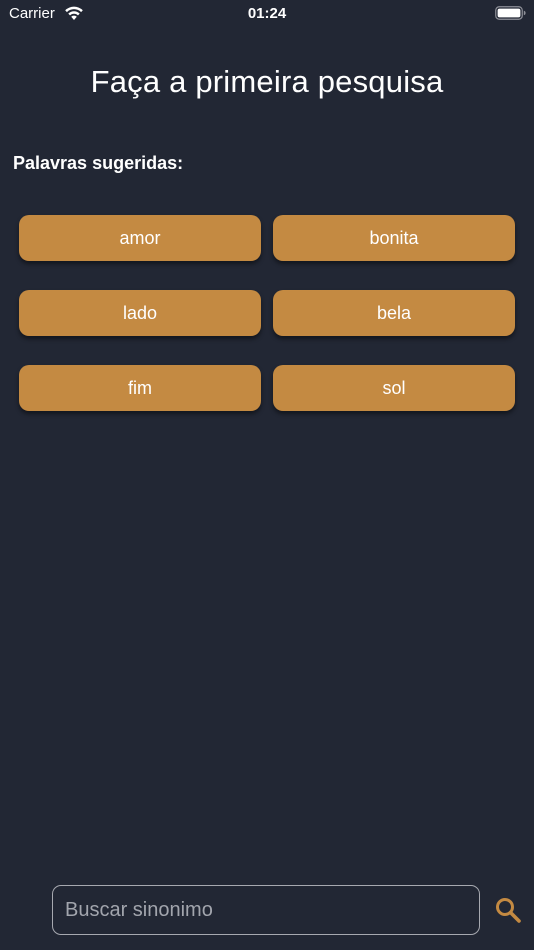 The image size is (534, 950). I want to click on search-bar, so click(266, 910).